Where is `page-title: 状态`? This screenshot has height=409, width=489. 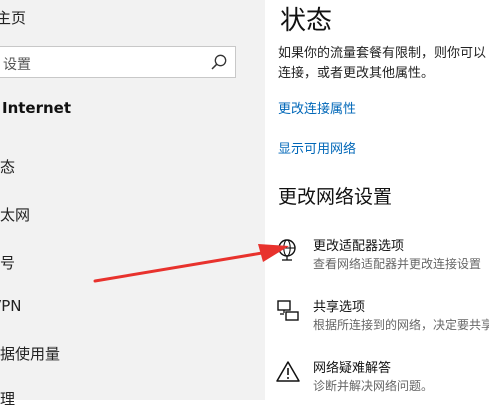
page-title: 状态 is located at coordinates (306, 21).